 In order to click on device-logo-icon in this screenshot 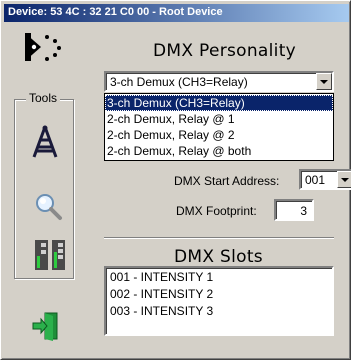, I will do `click(43, 47)`.